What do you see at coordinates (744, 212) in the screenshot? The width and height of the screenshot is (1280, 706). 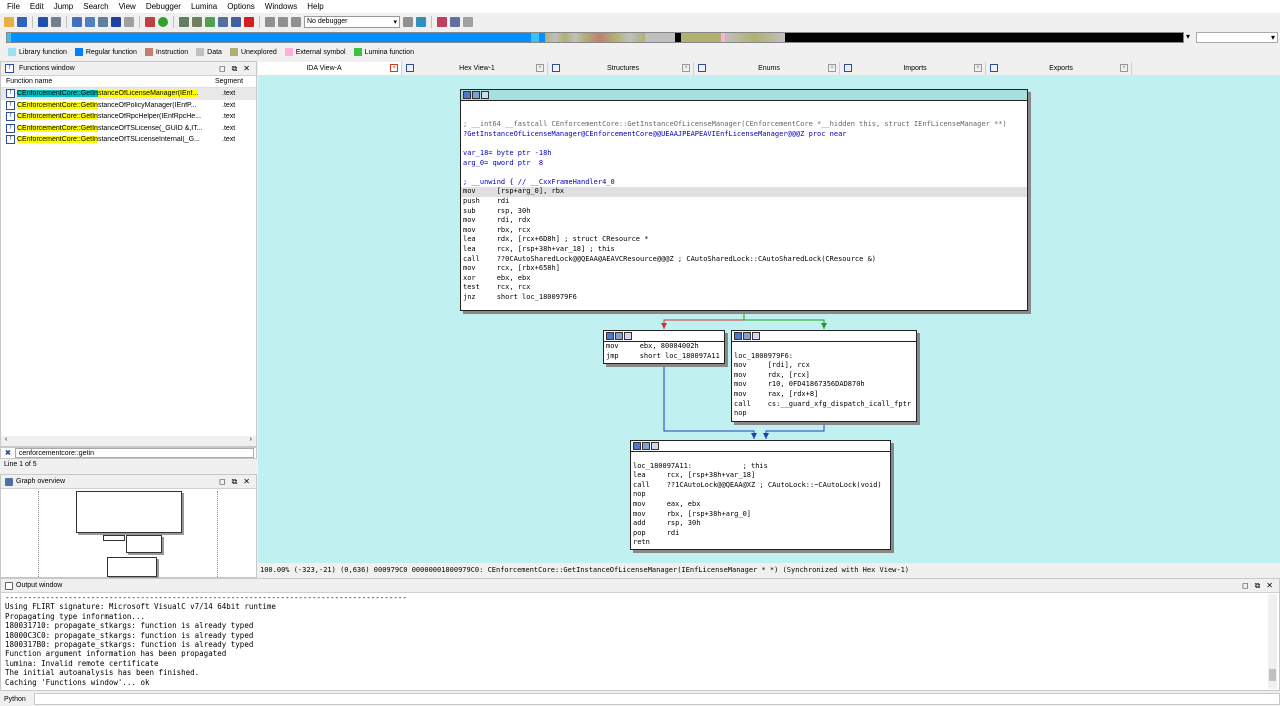 I see `asm-line: sub rsp, 30h` at bounding box center [744, 212].